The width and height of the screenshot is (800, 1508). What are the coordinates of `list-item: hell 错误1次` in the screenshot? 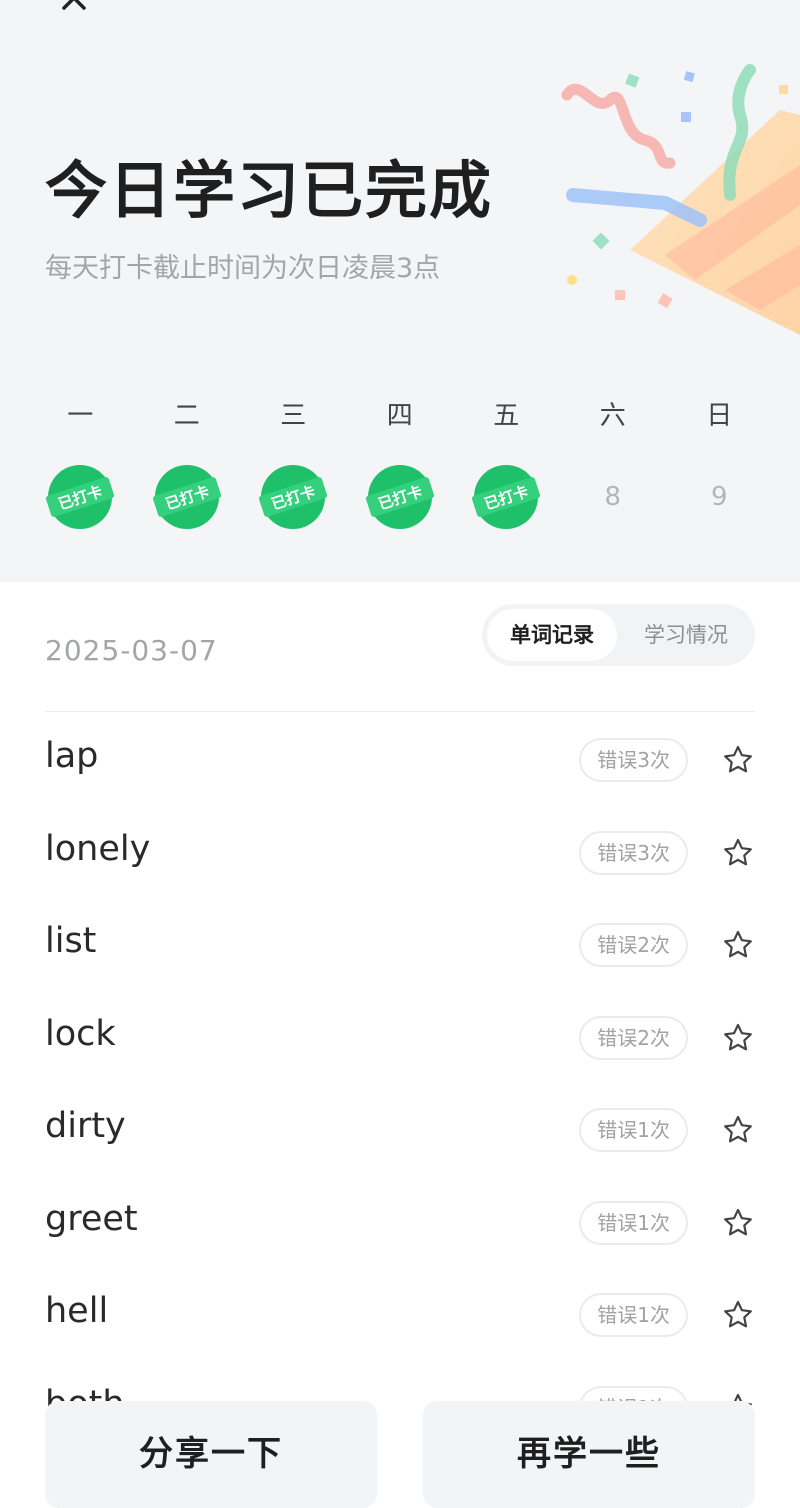 It's located at (400, 1315).